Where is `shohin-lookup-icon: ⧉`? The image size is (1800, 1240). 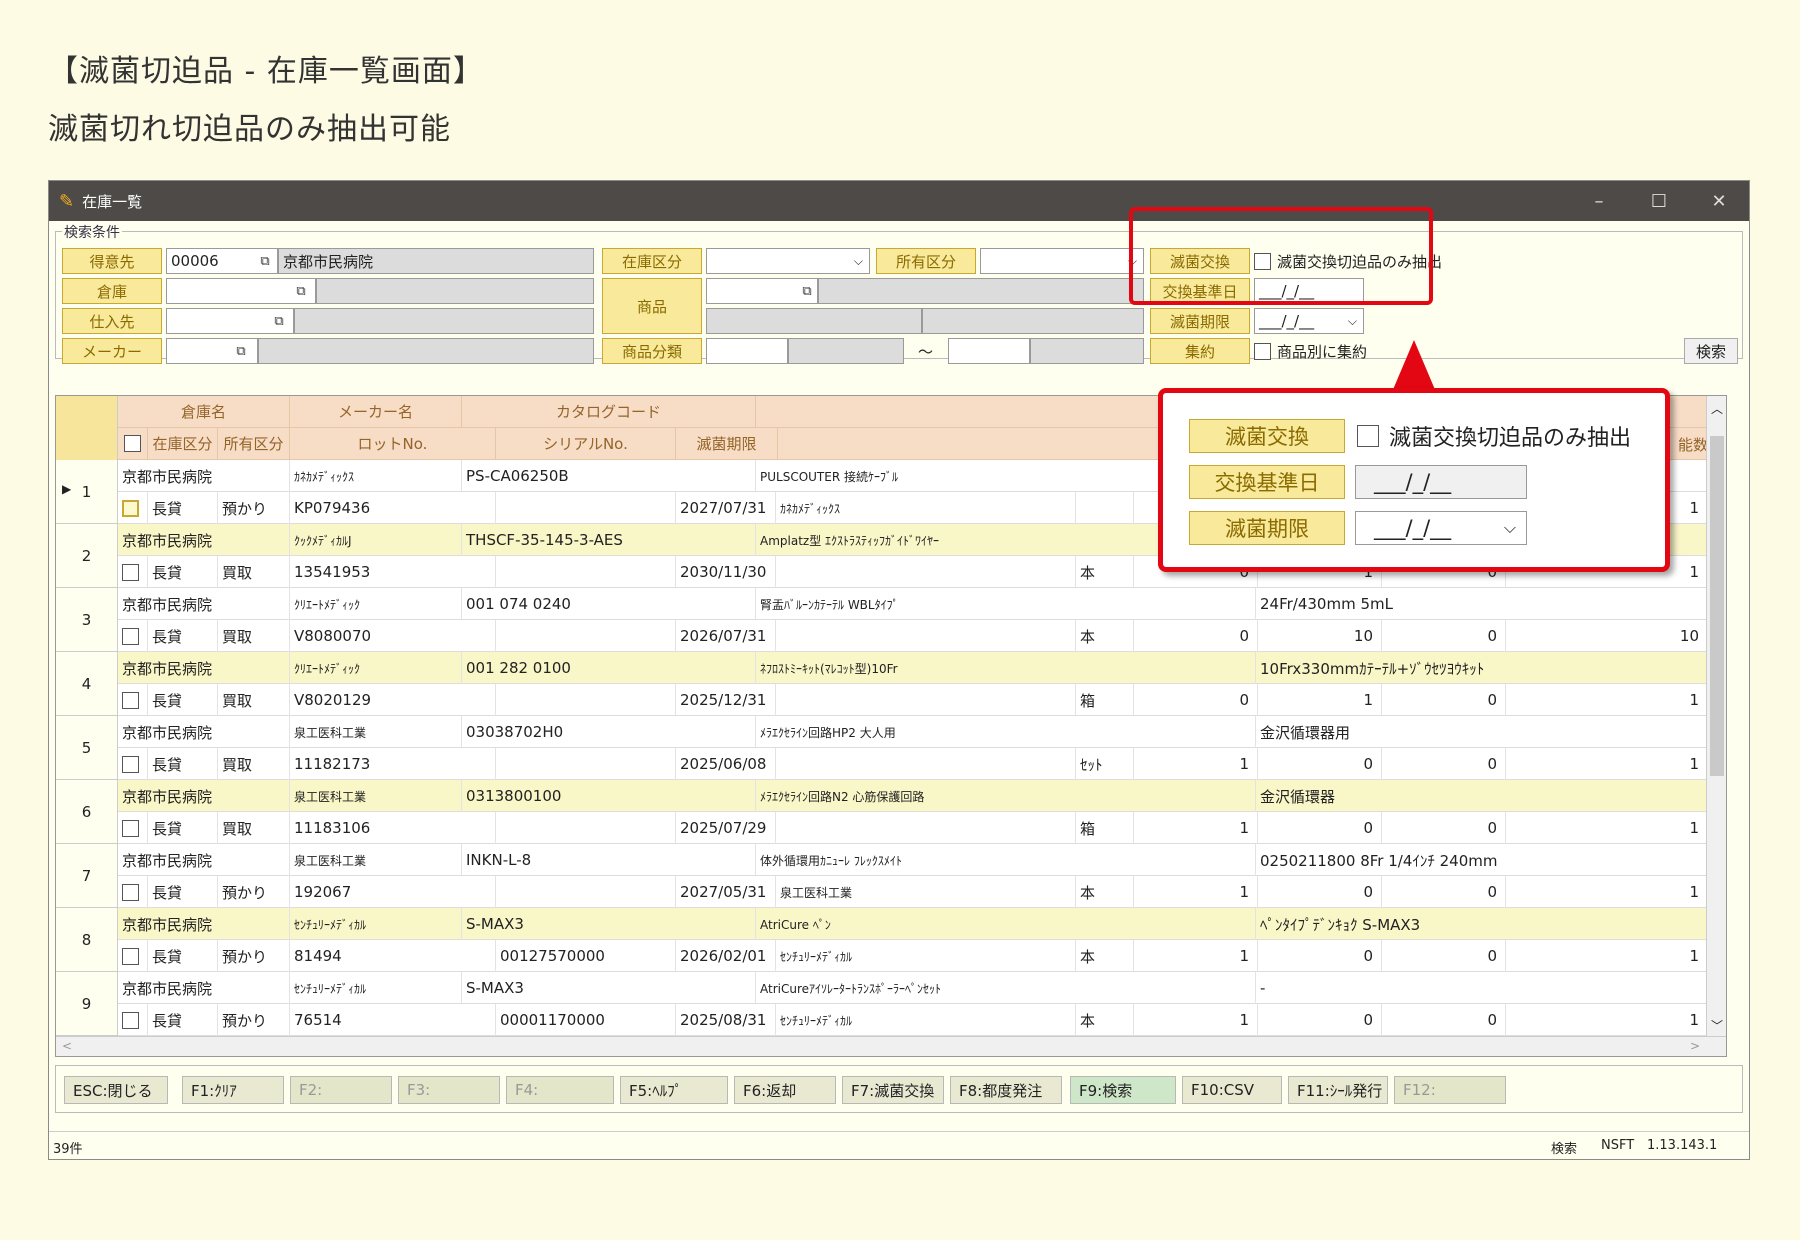 shohin-lookup-icon: ⧉ is located at coordinates (807, 291).